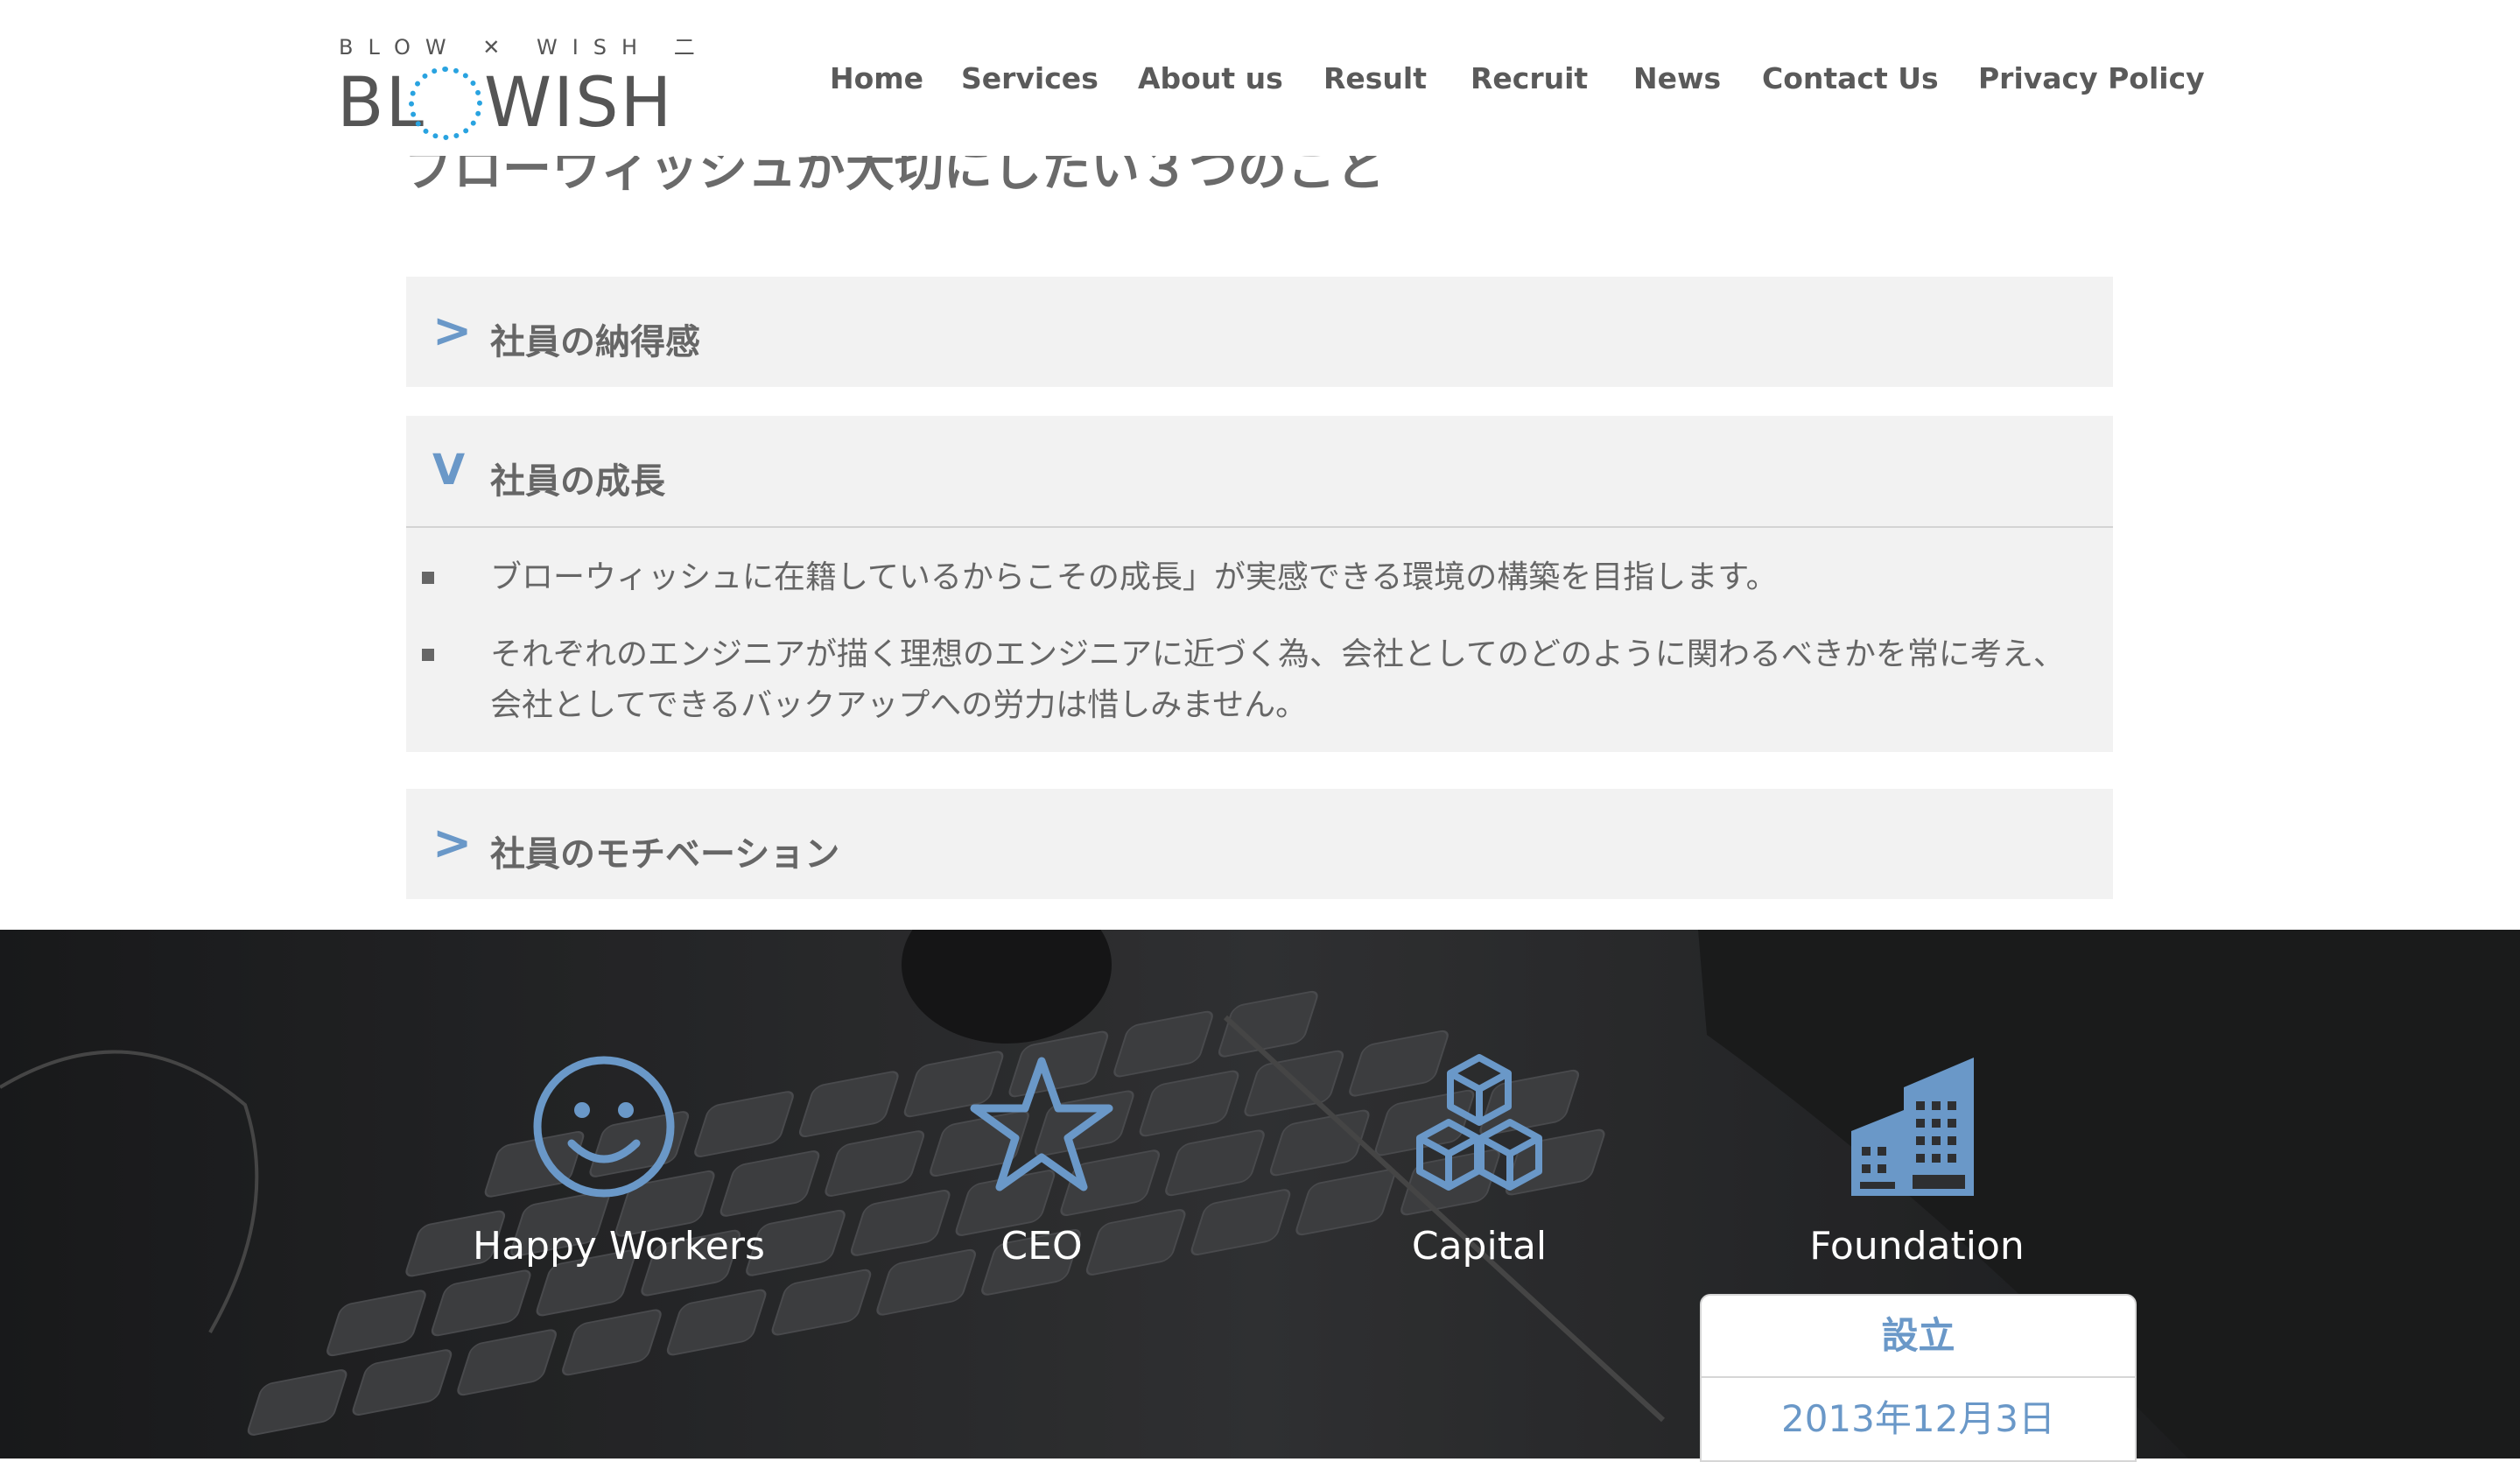  I want to click on nav-home: Home, so click(876, 78).